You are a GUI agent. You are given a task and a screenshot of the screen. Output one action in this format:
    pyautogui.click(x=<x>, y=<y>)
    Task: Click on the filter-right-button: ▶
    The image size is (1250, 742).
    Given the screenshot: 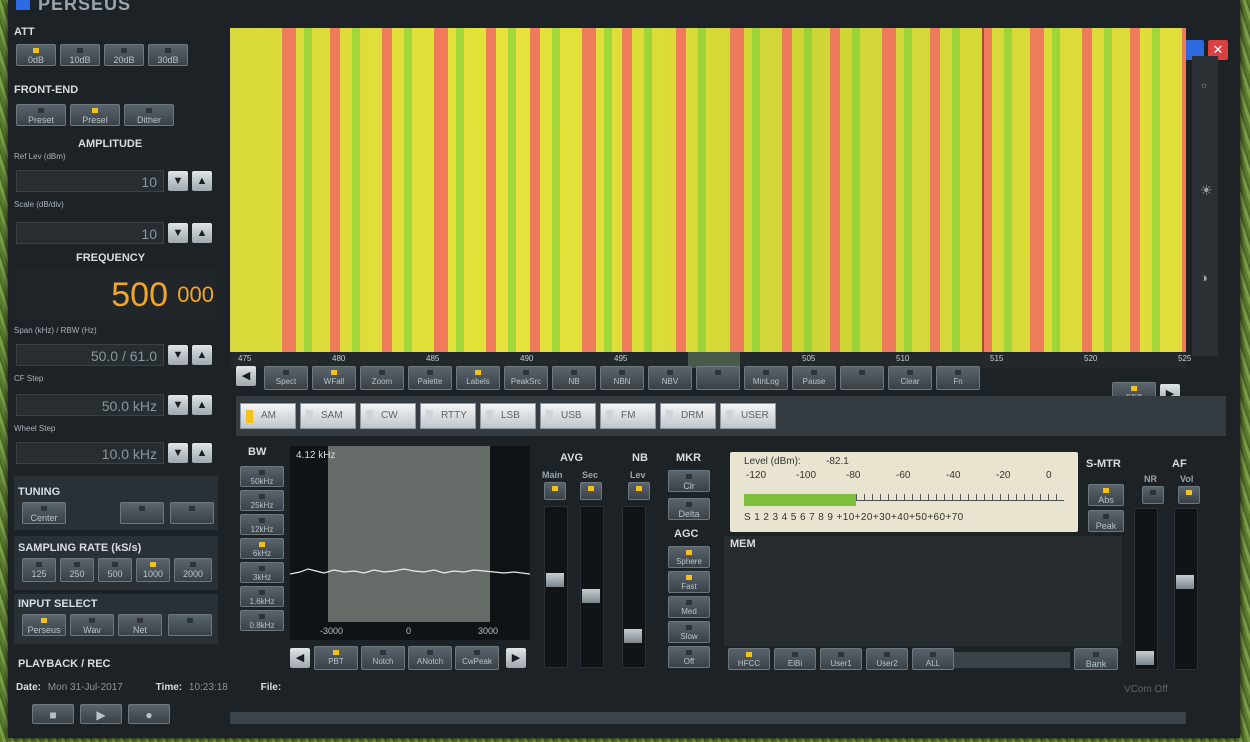 What is the action you would take?
    pyautogui.click(x=516, y=658)
    